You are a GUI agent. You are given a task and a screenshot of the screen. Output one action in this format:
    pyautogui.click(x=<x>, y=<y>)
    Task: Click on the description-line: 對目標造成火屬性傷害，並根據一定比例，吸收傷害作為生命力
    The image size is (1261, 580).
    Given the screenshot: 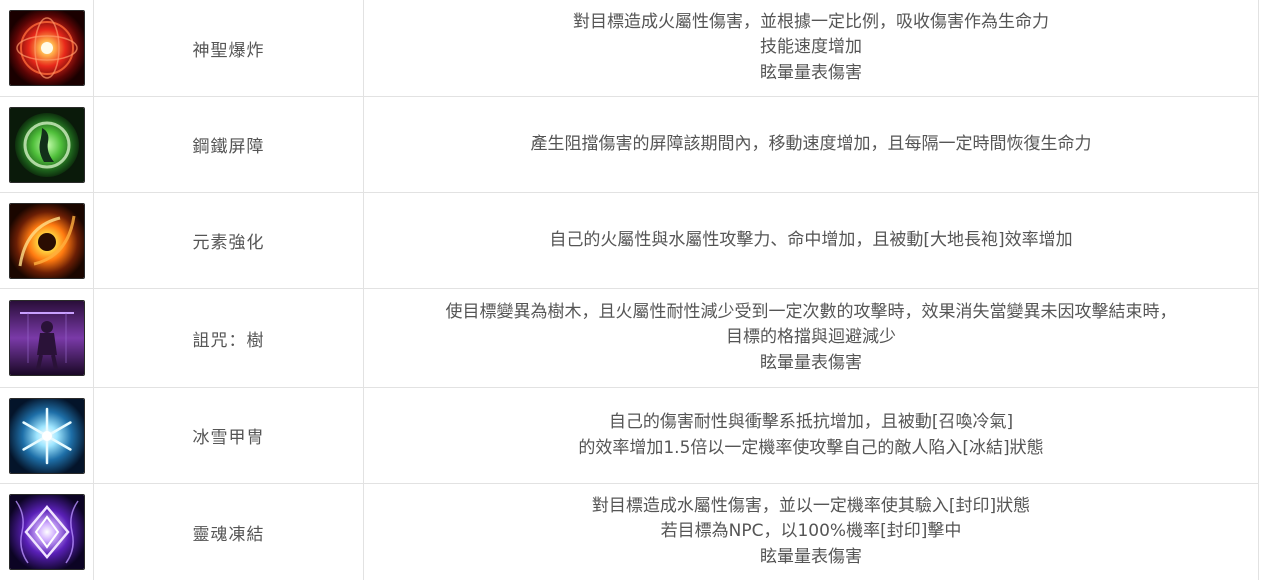 What is the action you would take?
    pyautogui.click(x=811, y=21)
    